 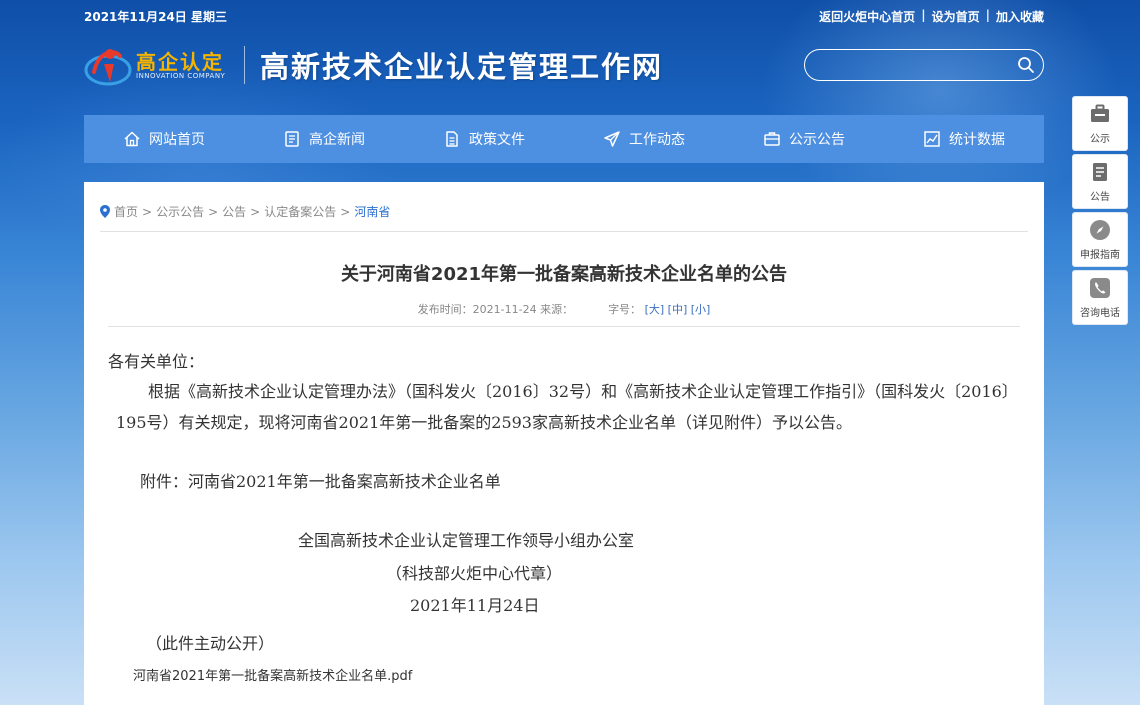 I want to click on side-button-hotline: 咨询电话, so click(x=1100, y=297).